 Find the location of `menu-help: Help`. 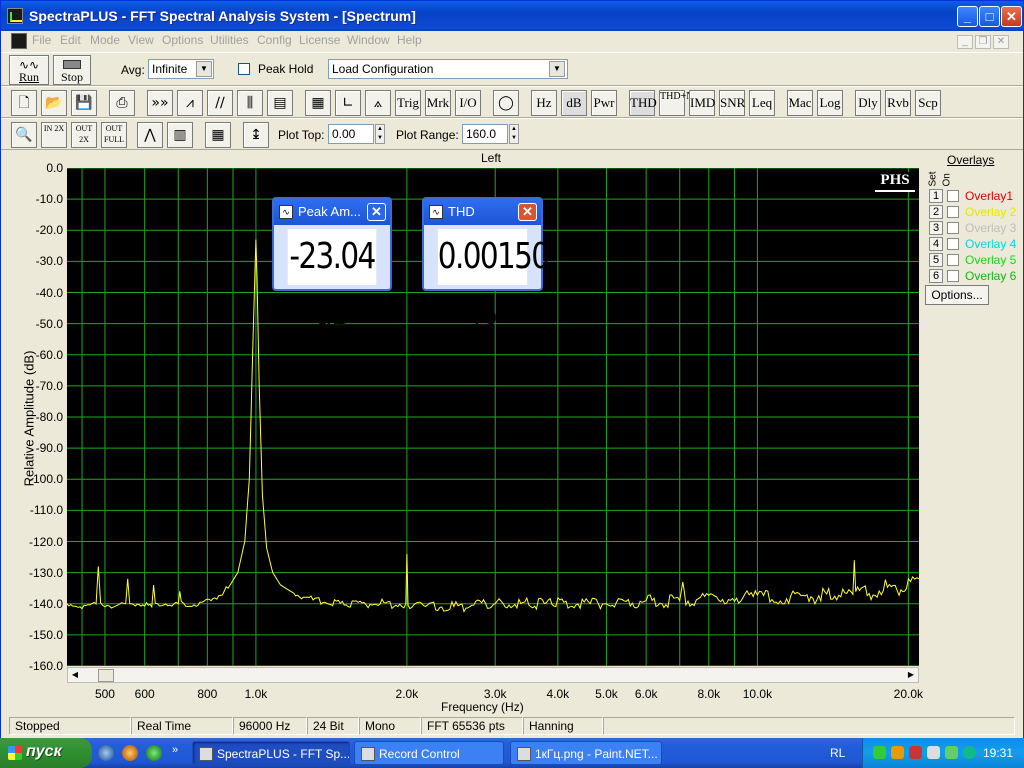

menu-help: Help is located at coordinates (409, 40).